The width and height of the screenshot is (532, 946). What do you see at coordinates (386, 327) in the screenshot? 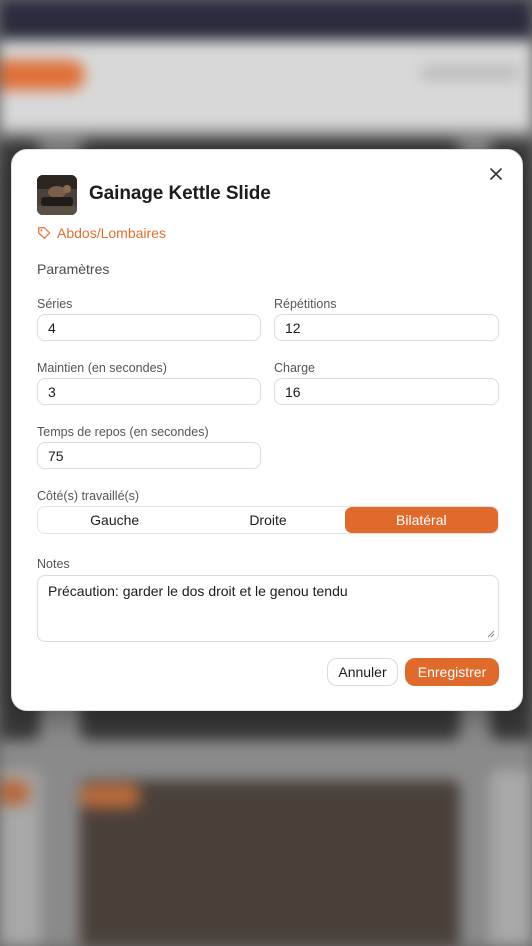
I see `repetitions-input: 12` at bounding box center [386, 327].